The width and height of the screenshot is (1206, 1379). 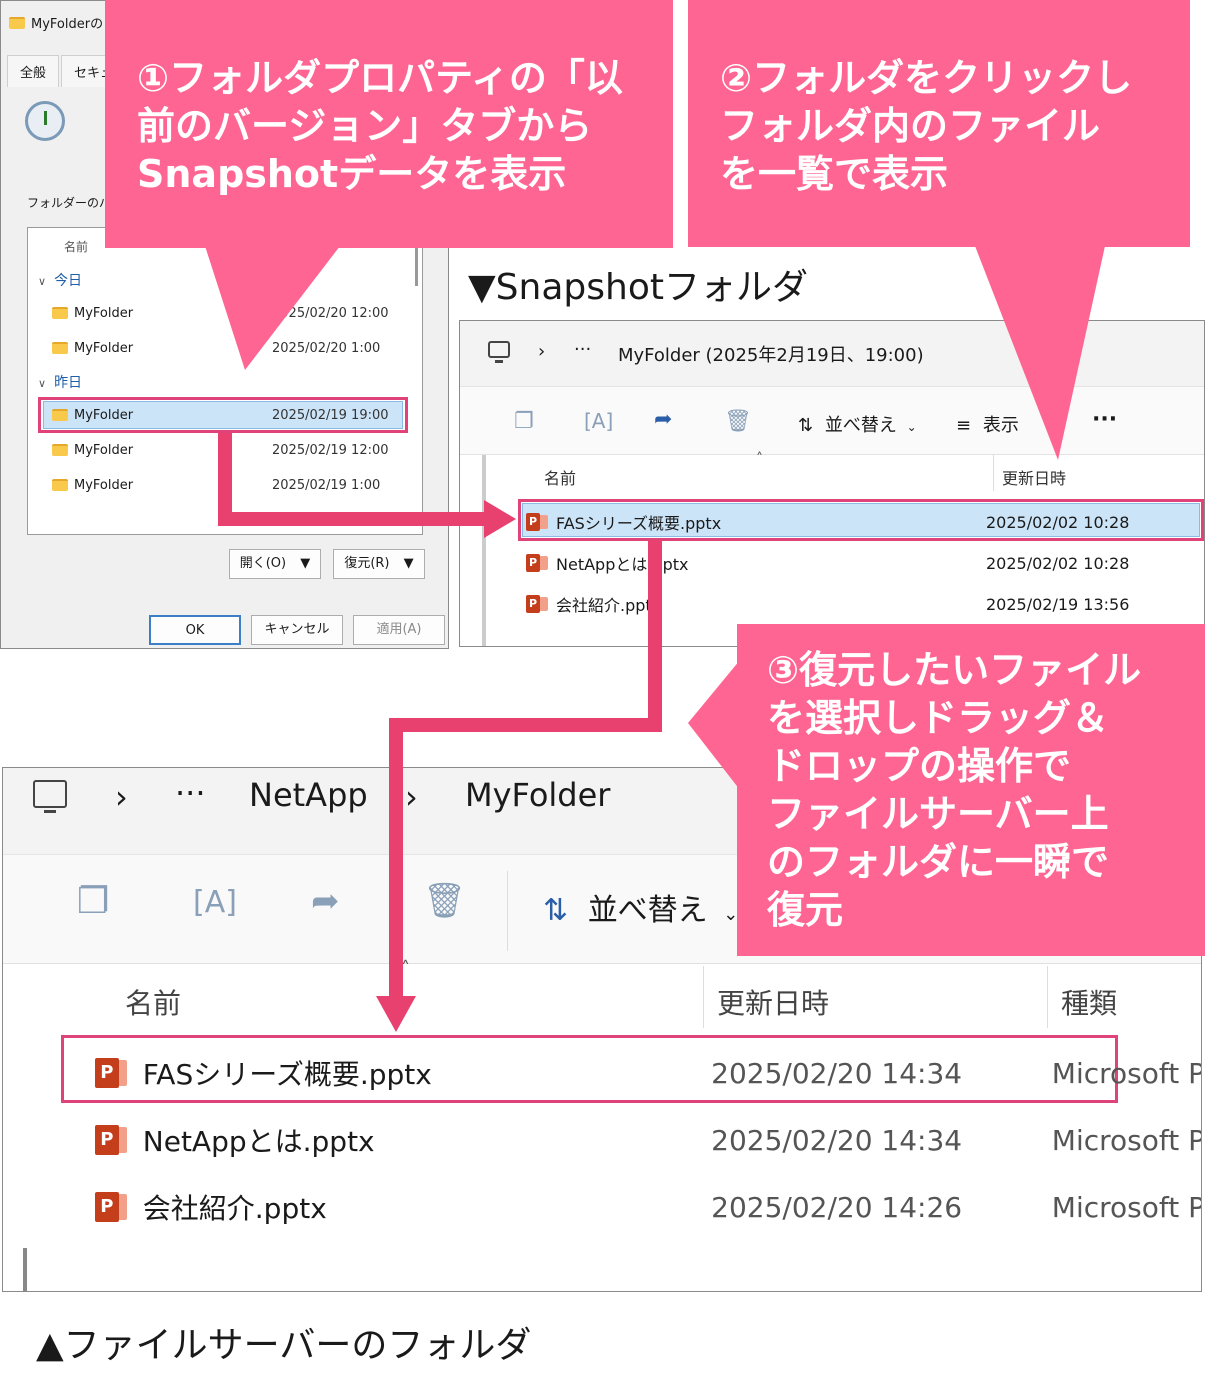 I want to click on callout-step2: ②フォルダをクリックし フォルダ内のファイル を一覧で表示, so click(x=939, y=123).